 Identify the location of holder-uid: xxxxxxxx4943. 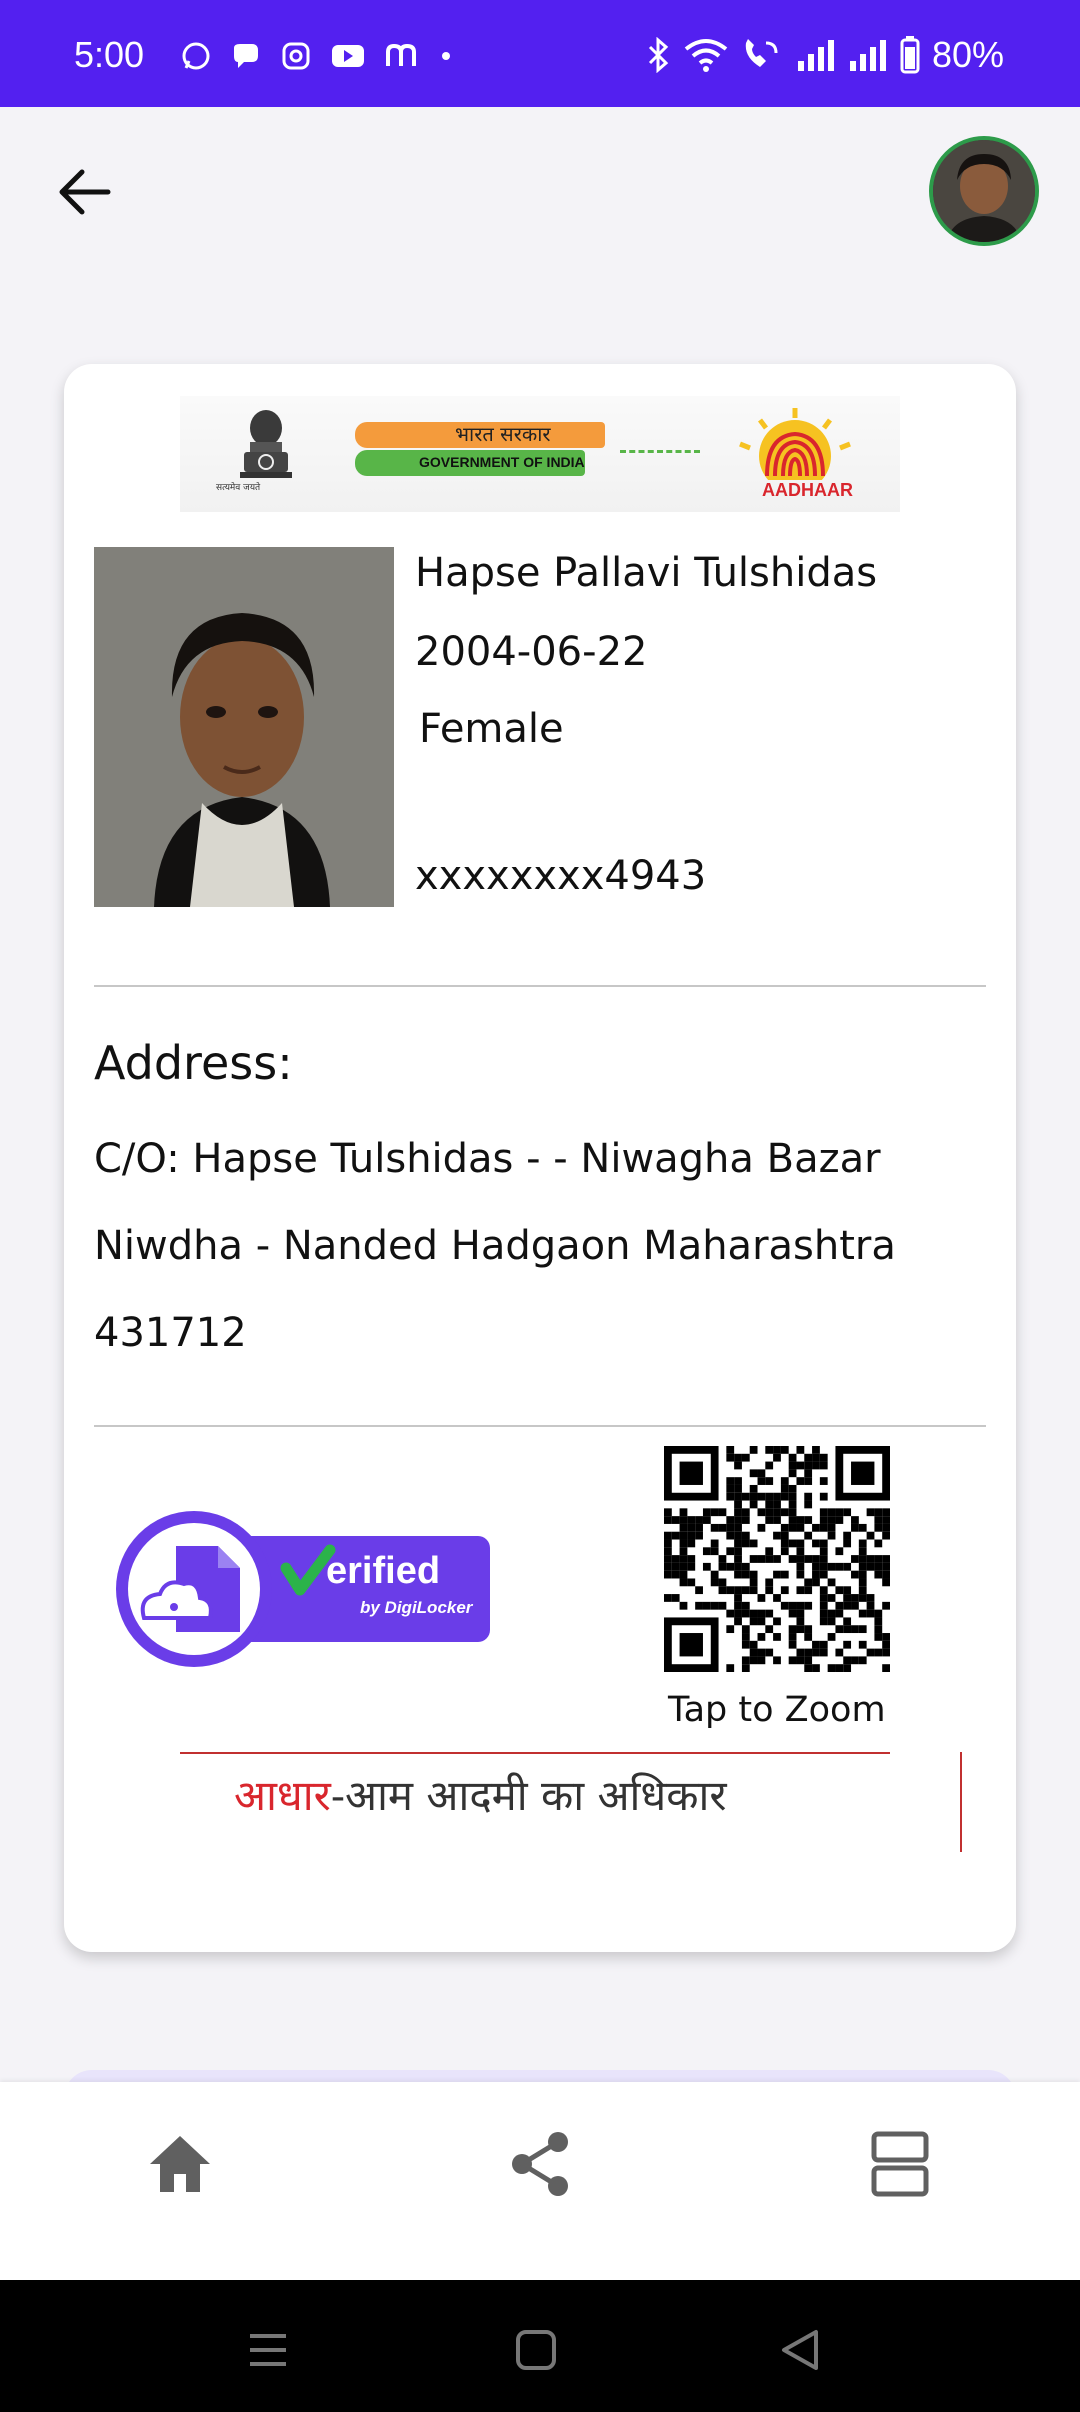
(561, 876).